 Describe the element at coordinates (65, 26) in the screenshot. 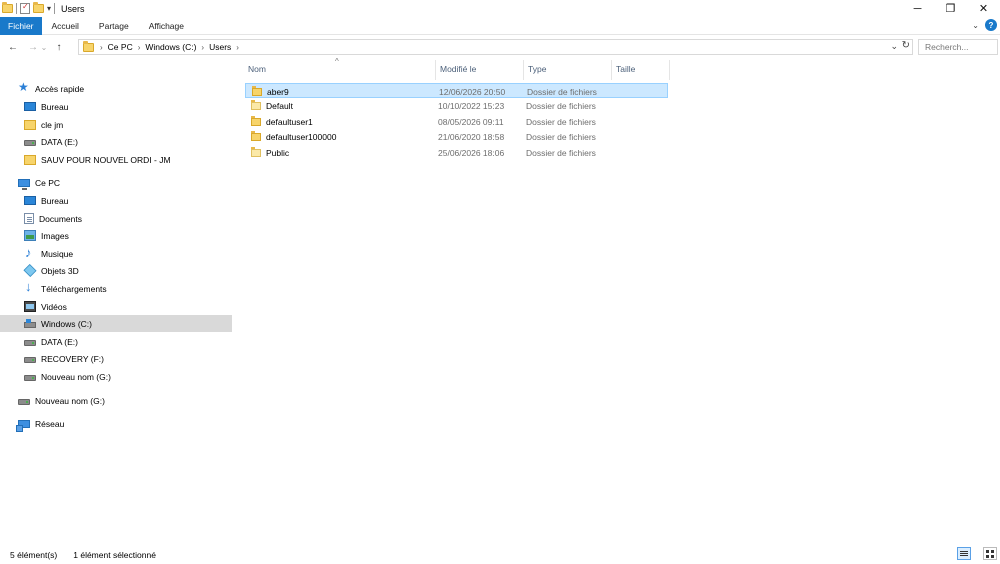

I see `tab-accueil: Accueil` at that location.